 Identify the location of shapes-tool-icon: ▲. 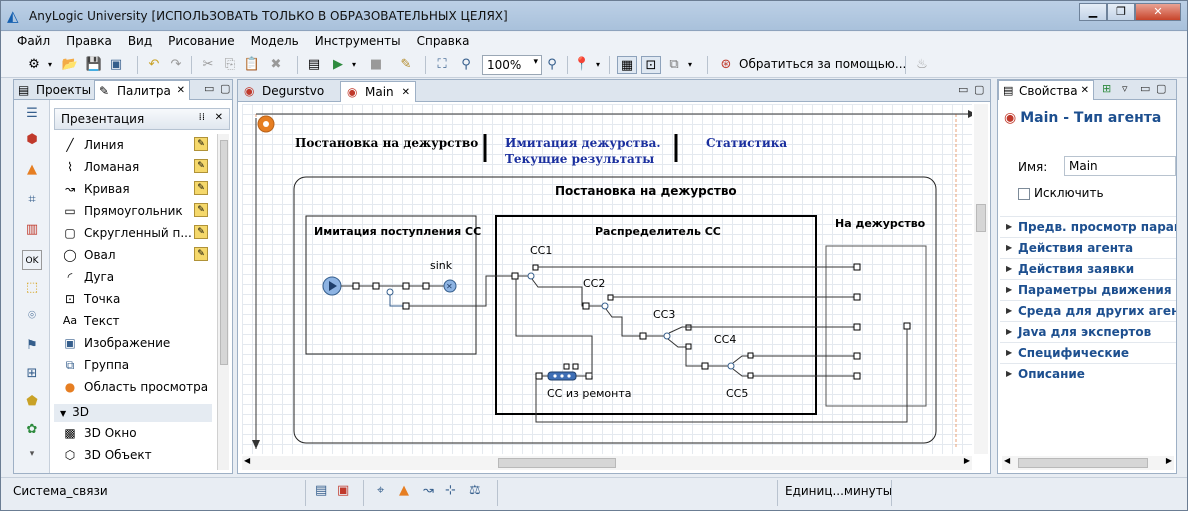
(404, 490).